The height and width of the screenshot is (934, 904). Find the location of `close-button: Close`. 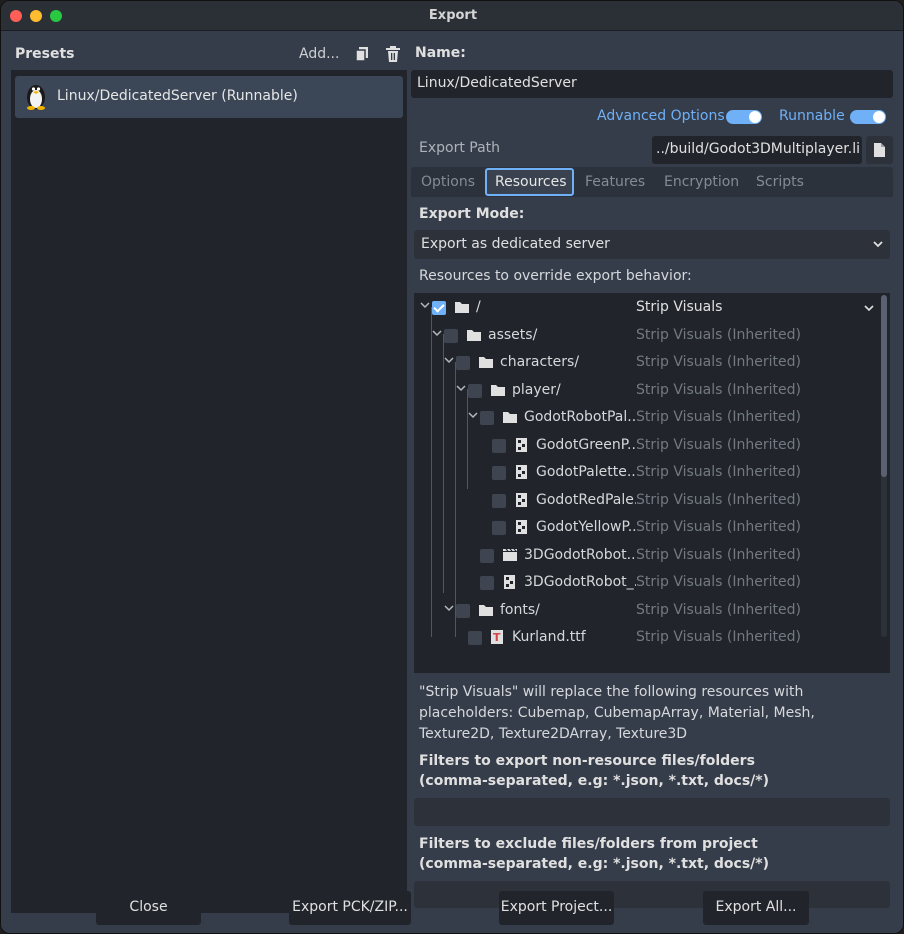

close-button: Close is located at coordinates (148, 908).